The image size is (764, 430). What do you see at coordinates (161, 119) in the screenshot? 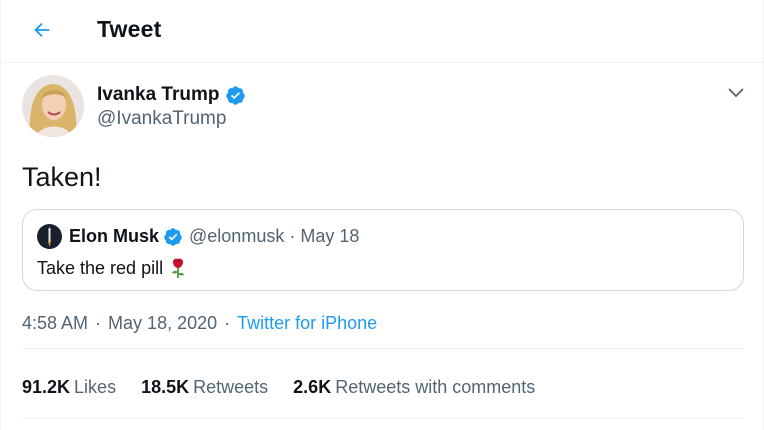
I see `author-handle: @IvankaTrump` at bounding box center [161, 119].